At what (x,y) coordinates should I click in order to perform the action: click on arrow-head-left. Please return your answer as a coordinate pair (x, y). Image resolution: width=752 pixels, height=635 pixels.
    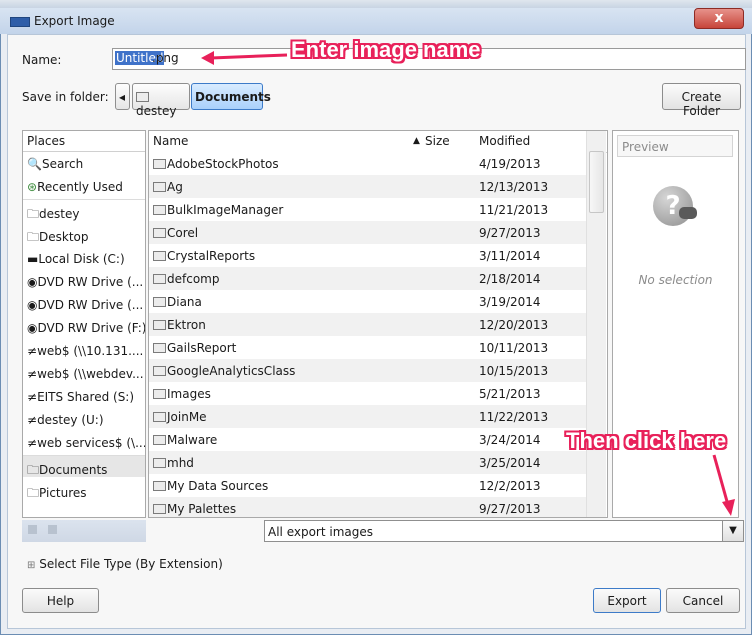
    Looking at the image, I should click on (207, 58).